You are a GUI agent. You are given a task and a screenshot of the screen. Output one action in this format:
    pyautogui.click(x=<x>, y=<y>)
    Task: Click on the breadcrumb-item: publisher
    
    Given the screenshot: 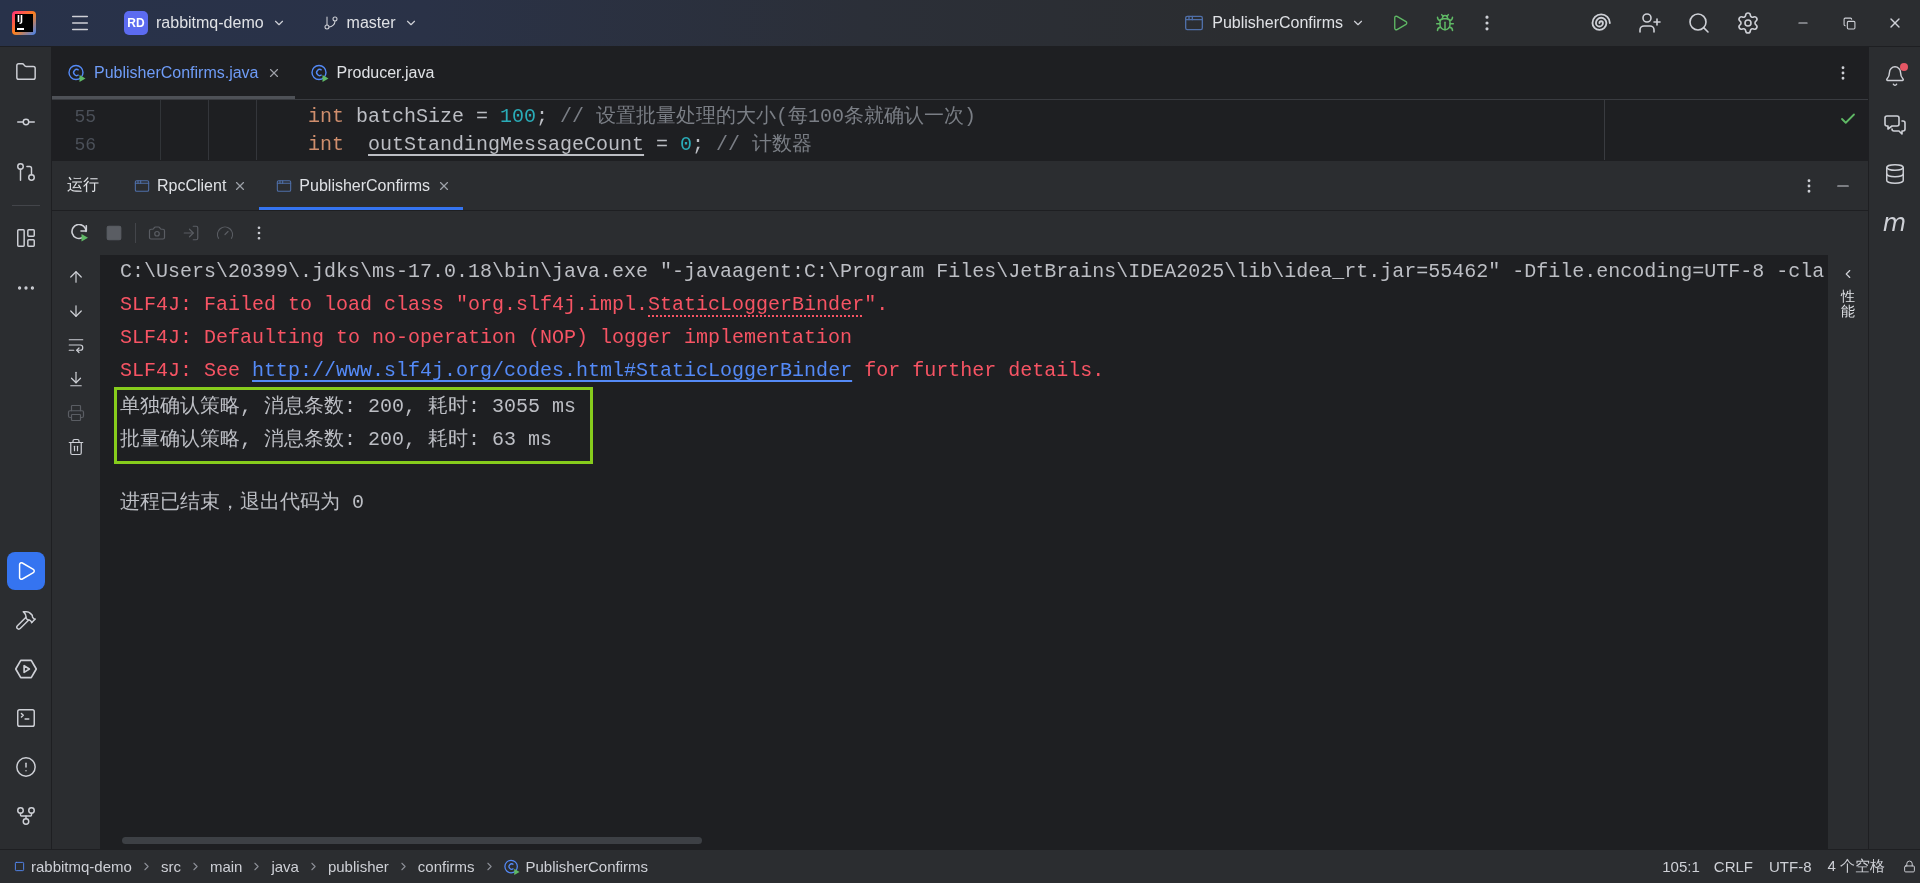 What is the action you would take?
    pyautogui.click(x=358, y=866)
    